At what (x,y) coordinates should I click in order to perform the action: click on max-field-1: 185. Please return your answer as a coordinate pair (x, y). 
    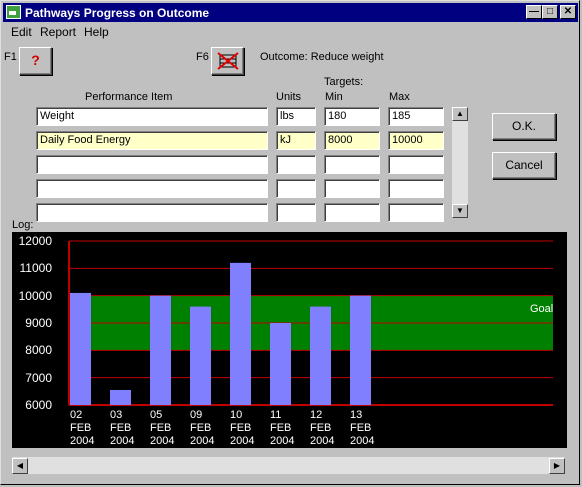
    Looking at the image, I should click on (416, 116).